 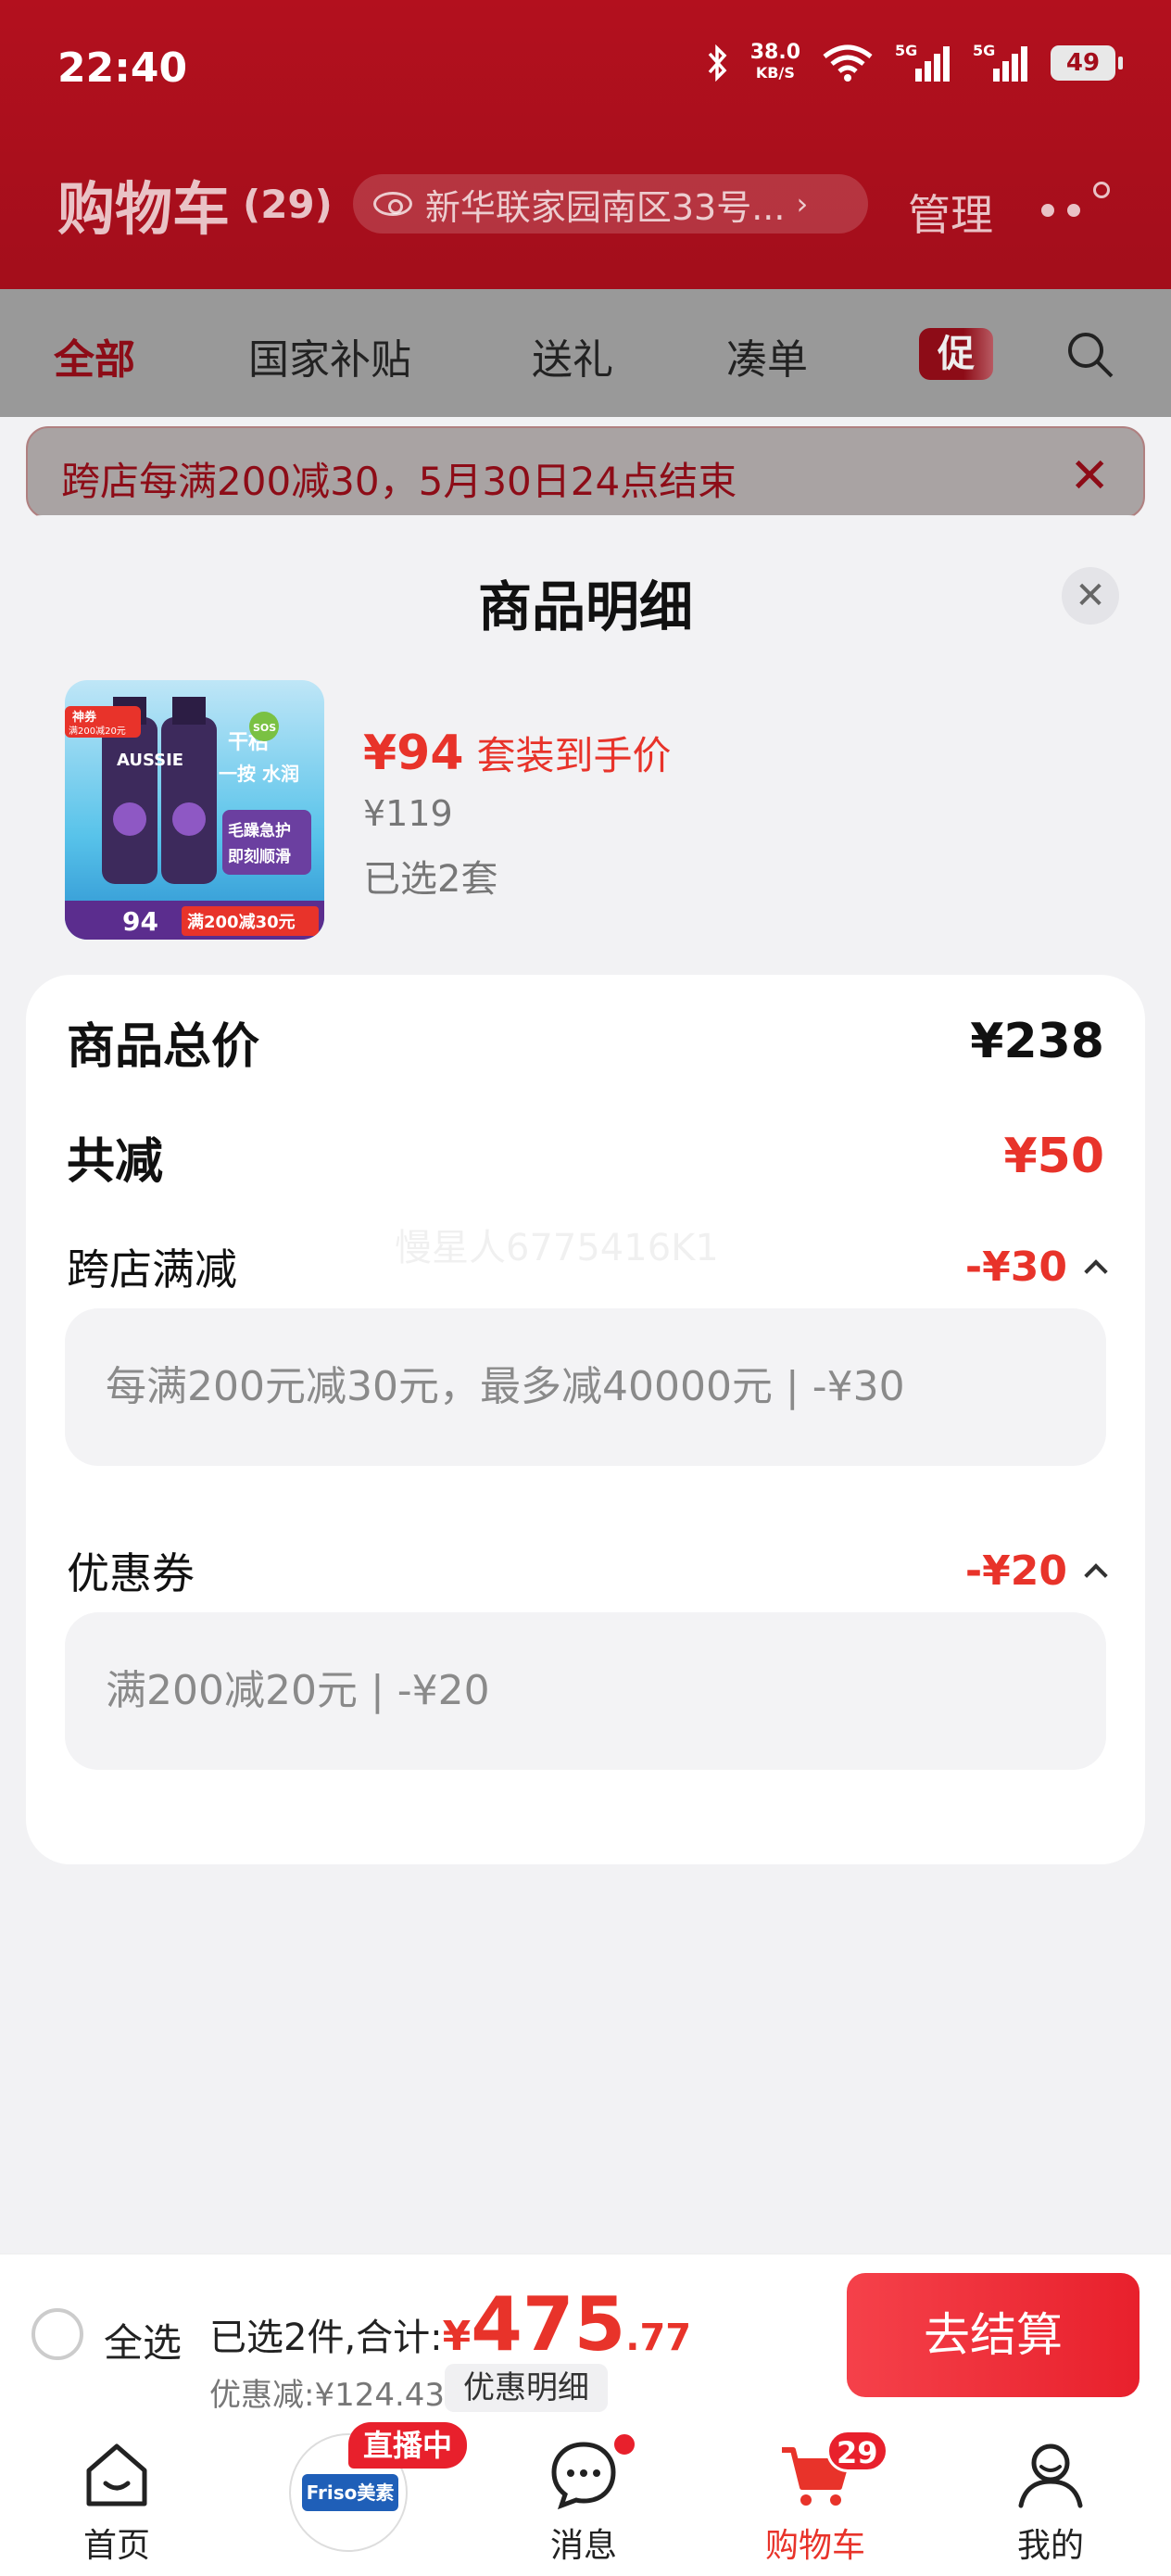 I want to click on status-time: 22:40, so click(x=122, y=68).